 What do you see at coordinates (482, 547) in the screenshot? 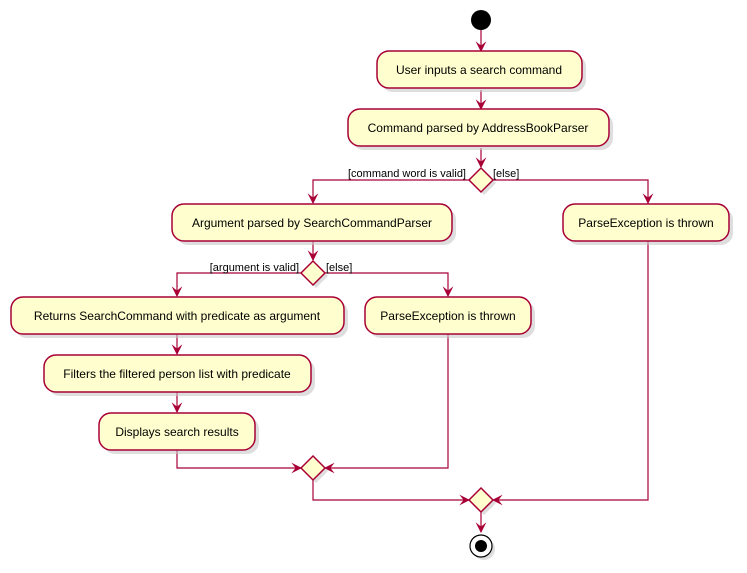
I see `end-node` at bounding box center [482, 547].